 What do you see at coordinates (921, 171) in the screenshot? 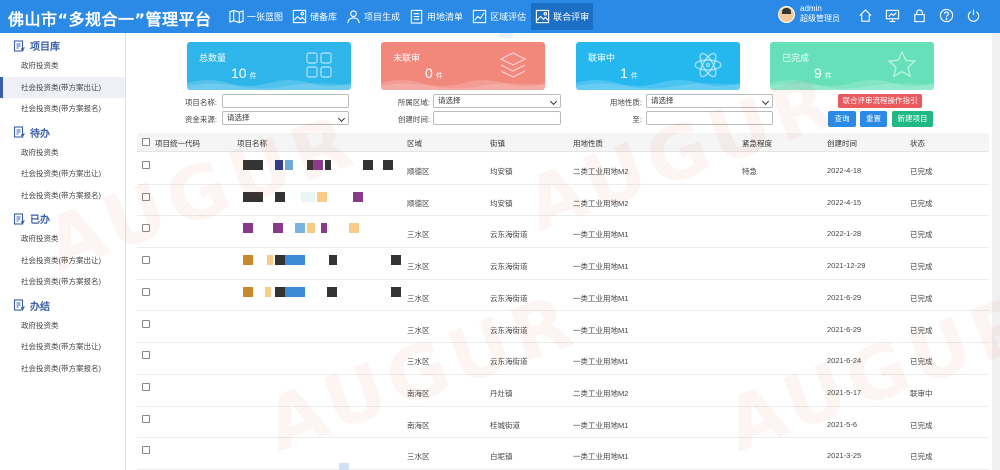
I see `status-cell: 已完成` at bounding box center [921, 171].